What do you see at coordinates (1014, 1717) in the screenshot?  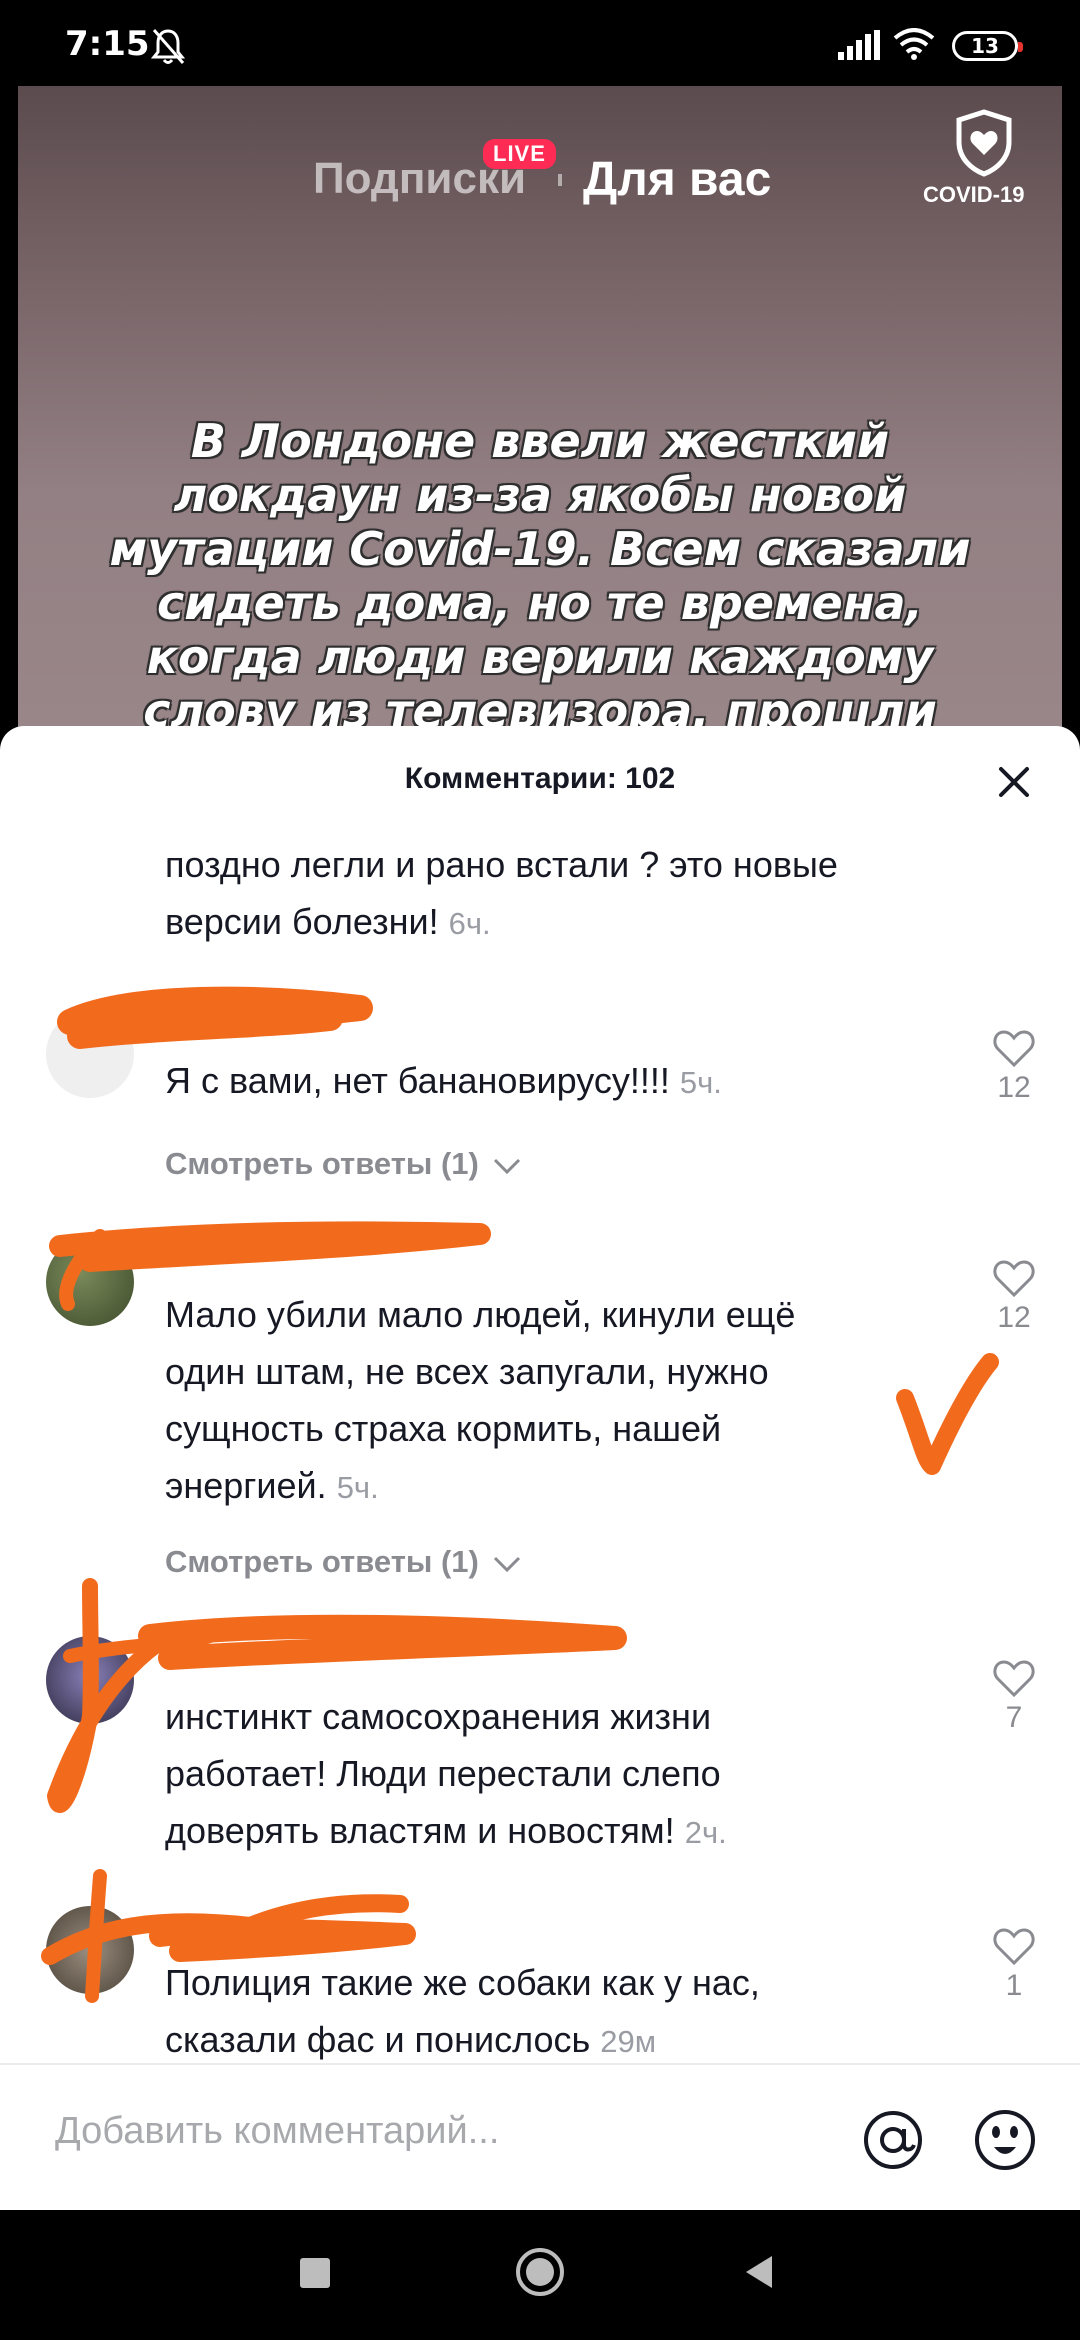 I see `like-count: 7` at bounding box center [1014, 1717].